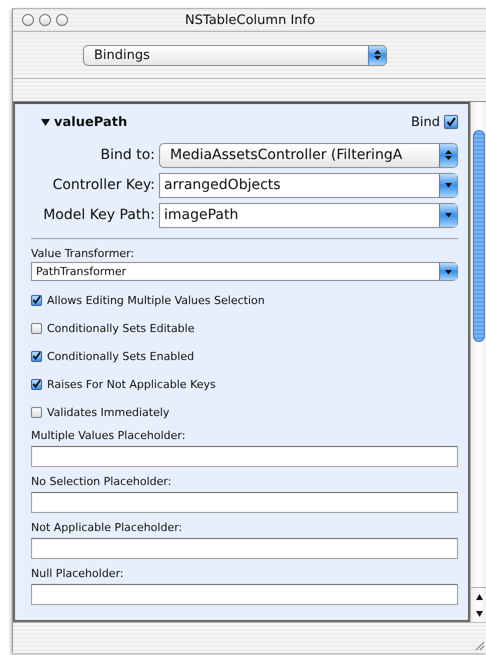 The width and height of the screenshot is (486, 655). Describe the element at coordinates (78, 573) in the screenshot. I see `field-label: Null Placeholder:` at that location.